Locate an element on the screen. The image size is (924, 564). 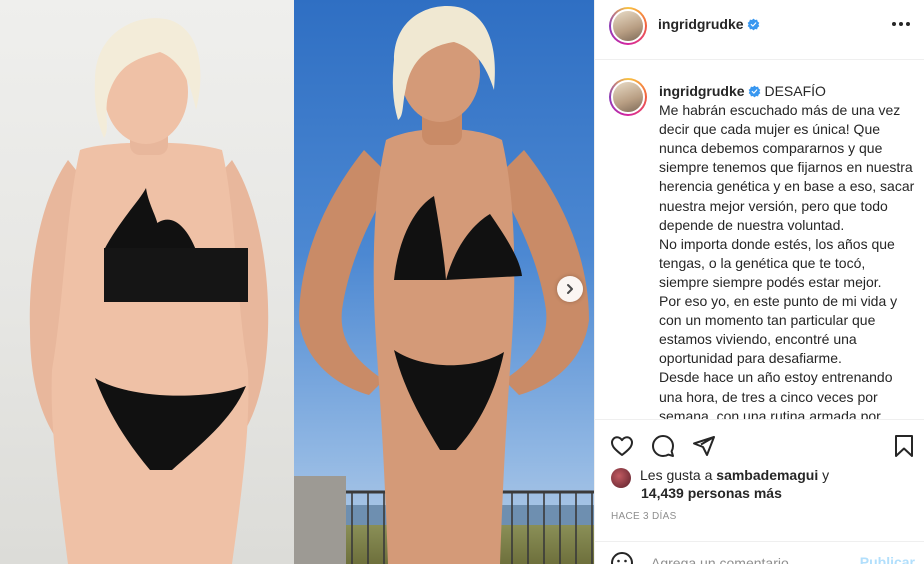
publish-button: Publicar is located at coordinates (887, 559).